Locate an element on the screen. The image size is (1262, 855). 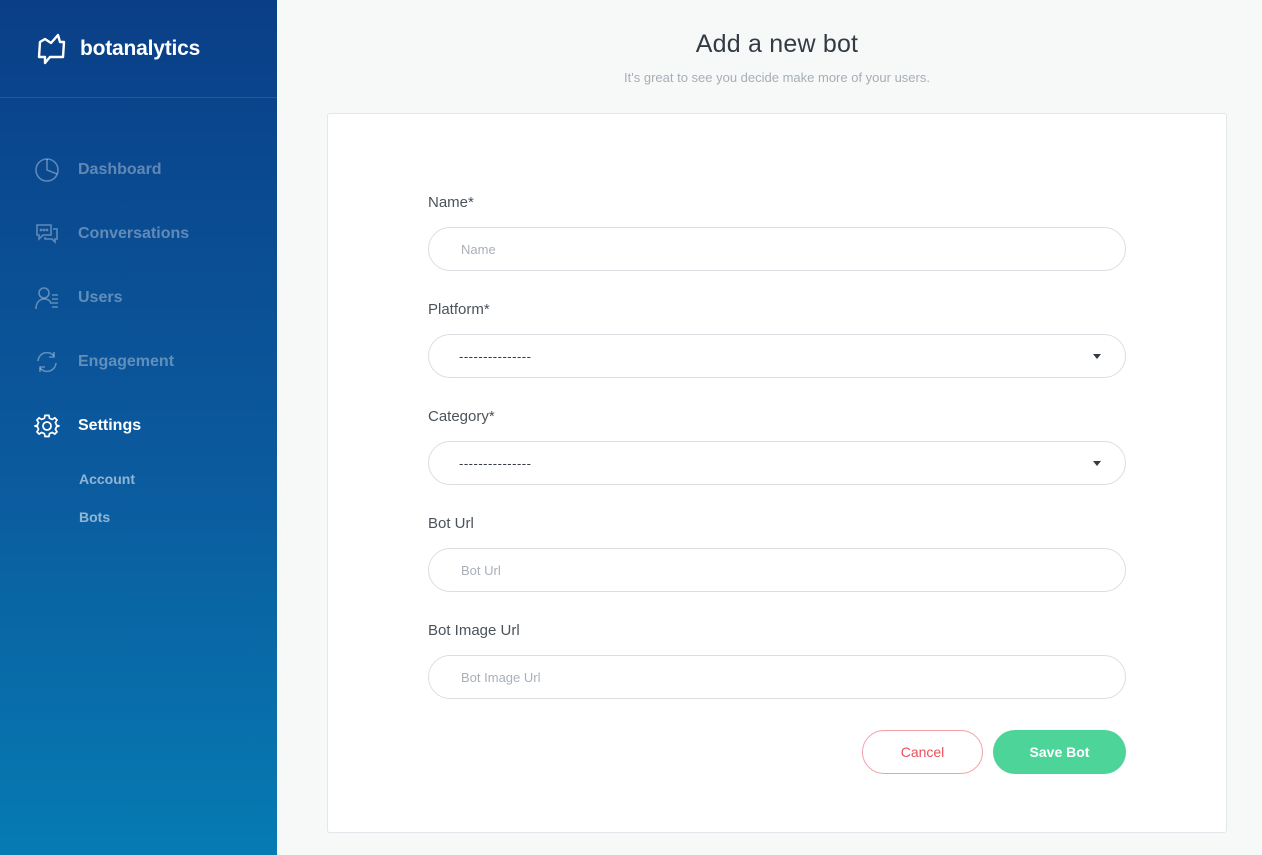
brand: botanalytics is located at coordinates (138, 49).